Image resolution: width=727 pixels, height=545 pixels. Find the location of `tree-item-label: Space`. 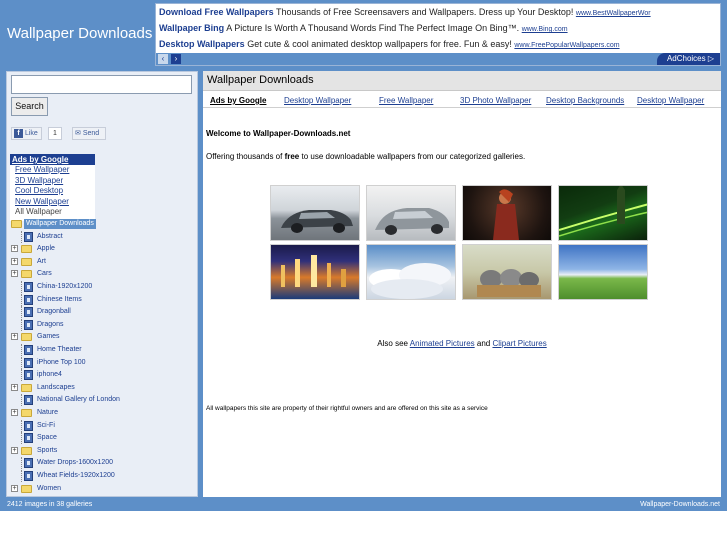

tree-item-label: Space is located at coordinates (47, 438).